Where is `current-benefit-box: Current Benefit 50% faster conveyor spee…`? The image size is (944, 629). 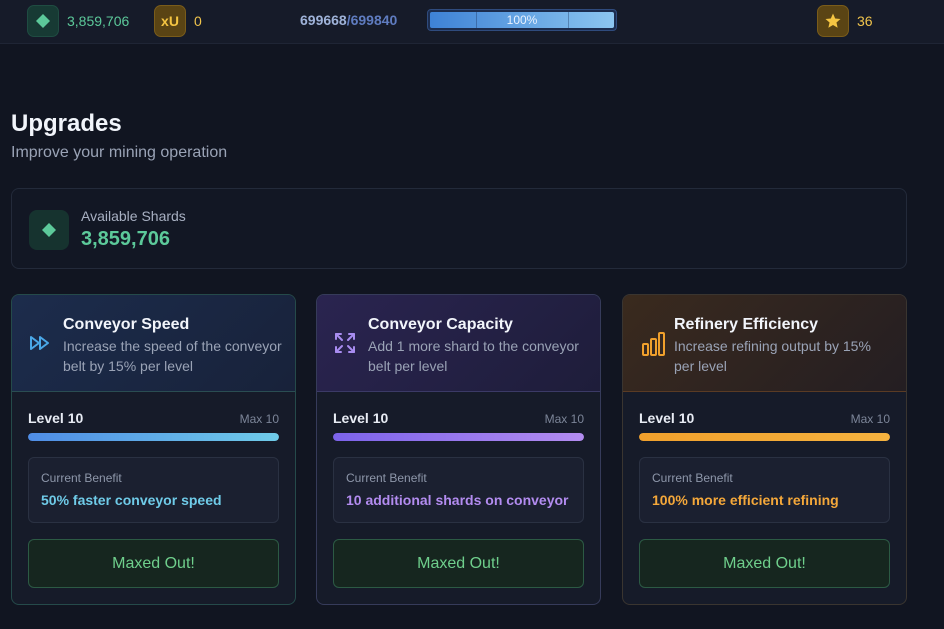
current-benefit-box: Current Benefit 50% faster conveyor spee… is located at coordinates (153, 490).